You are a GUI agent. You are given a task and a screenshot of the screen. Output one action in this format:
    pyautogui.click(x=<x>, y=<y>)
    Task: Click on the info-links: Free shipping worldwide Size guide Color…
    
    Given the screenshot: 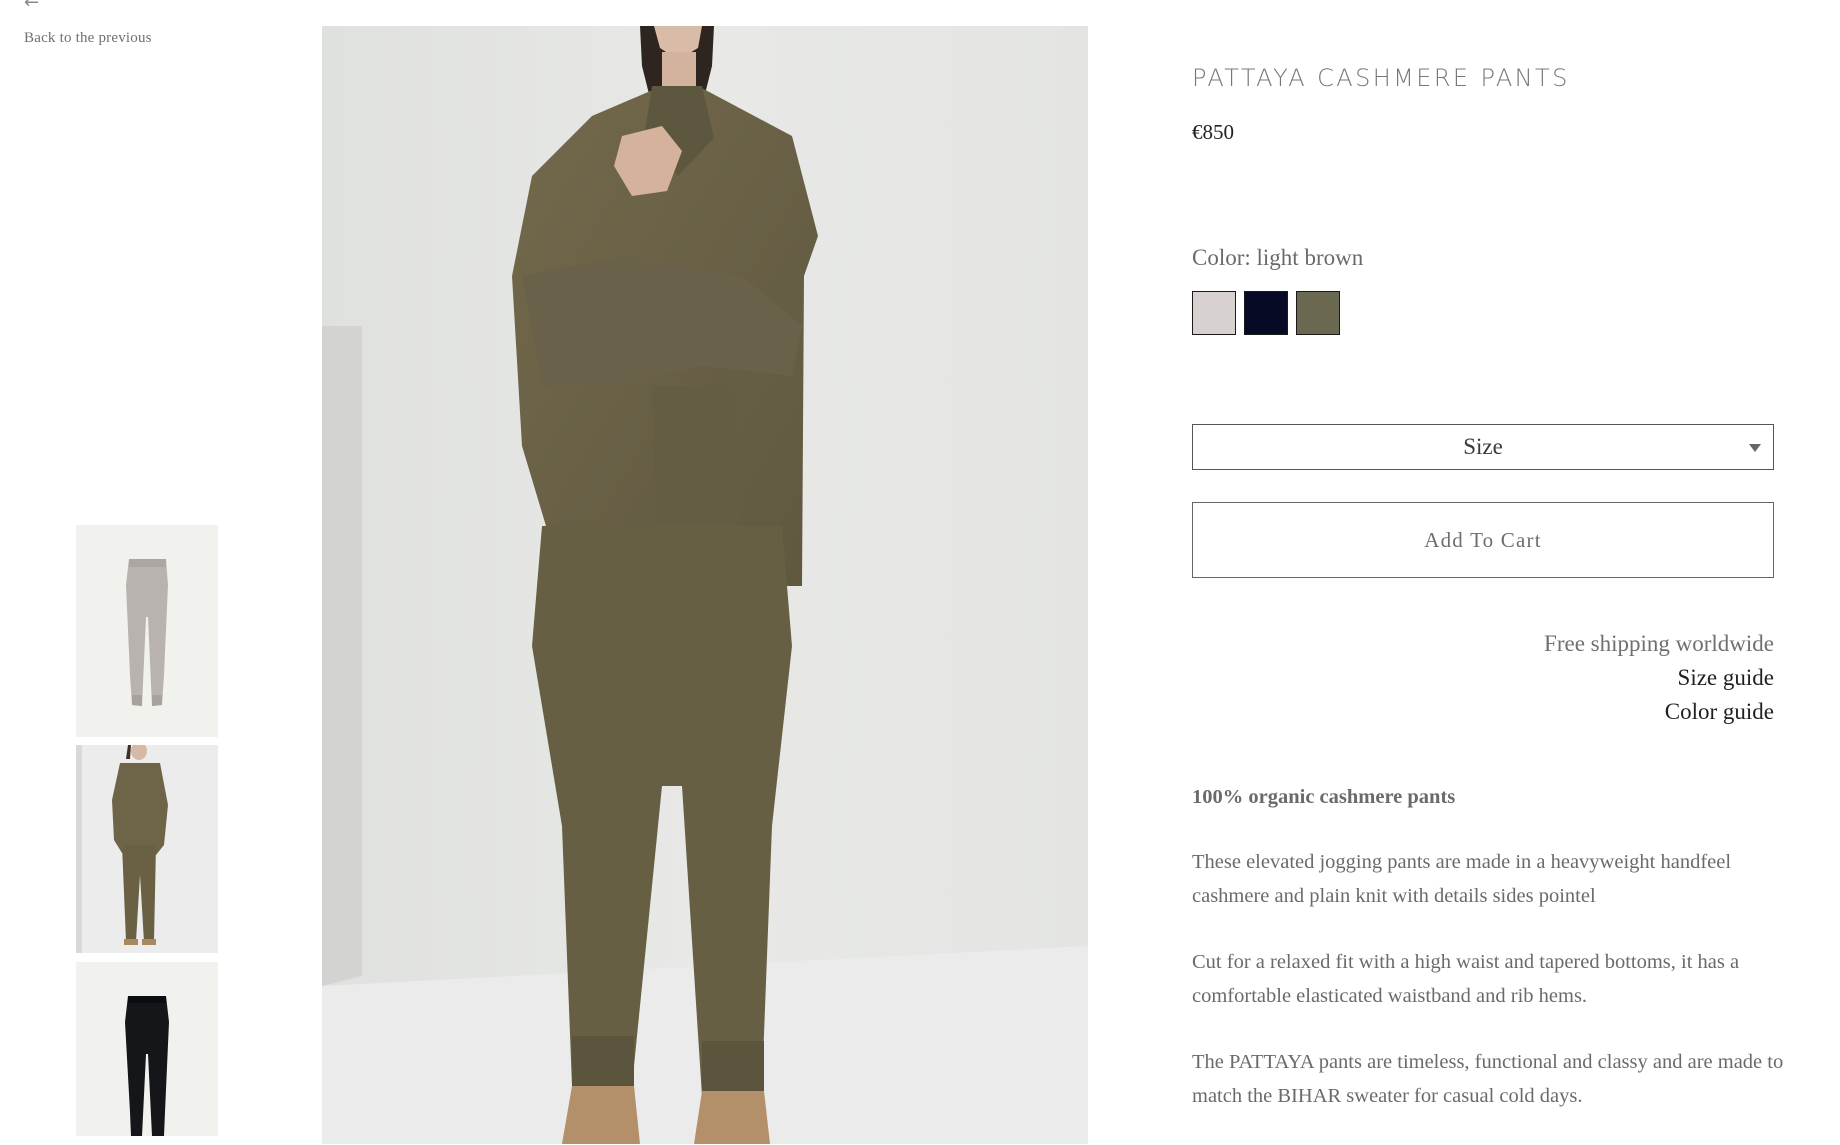 What is the action you would take?
    pyautogui.click(x=1483, y=678)
    